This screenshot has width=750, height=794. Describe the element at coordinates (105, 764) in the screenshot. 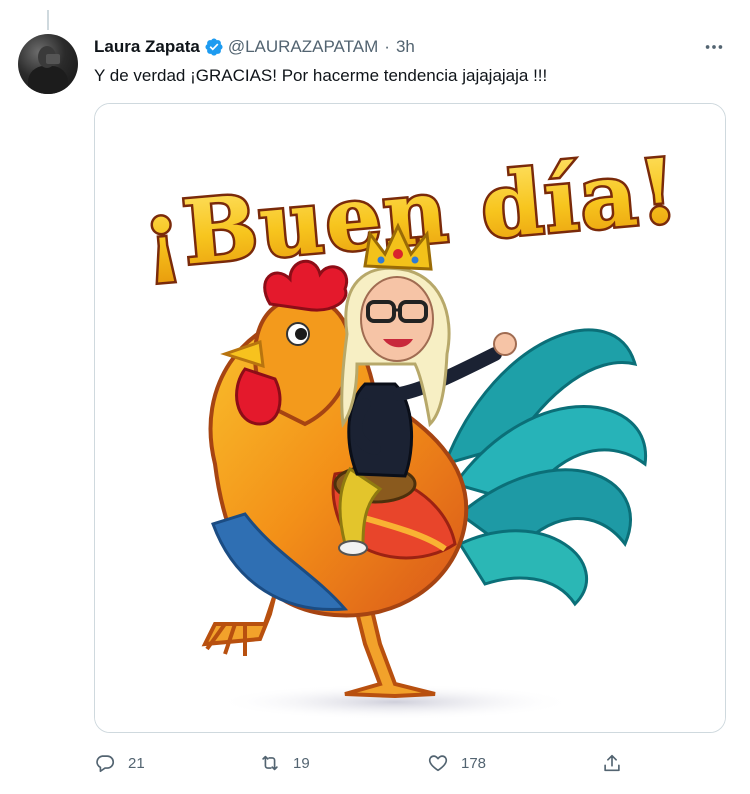

I see `reply-icon` at that location.